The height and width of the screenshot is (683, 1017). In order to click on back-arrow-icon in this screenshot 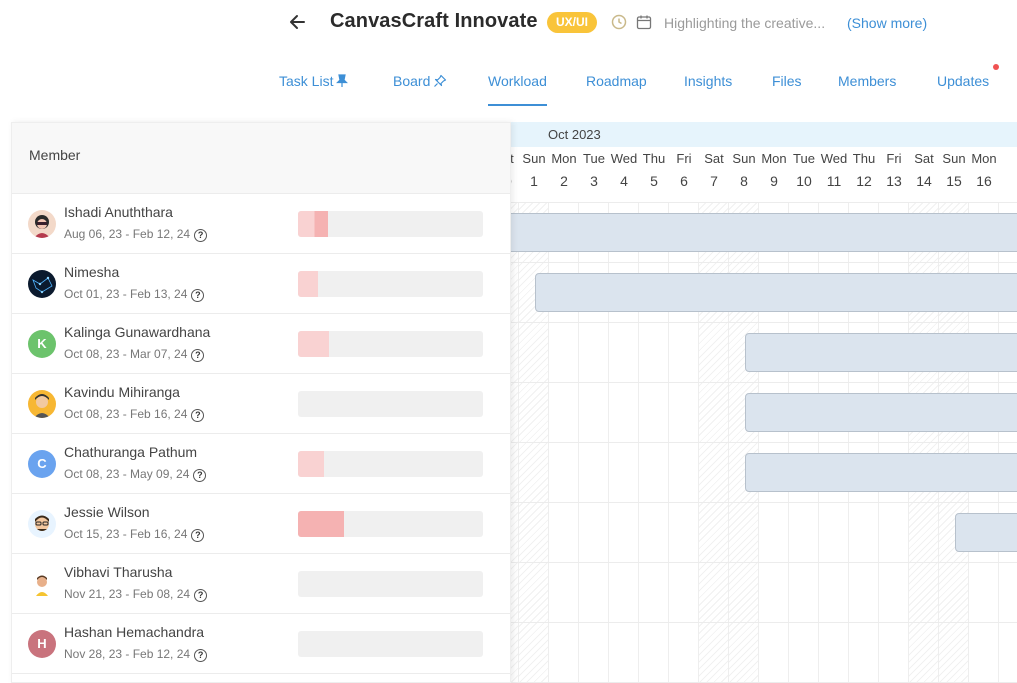, I will do `click(297, 22)`.